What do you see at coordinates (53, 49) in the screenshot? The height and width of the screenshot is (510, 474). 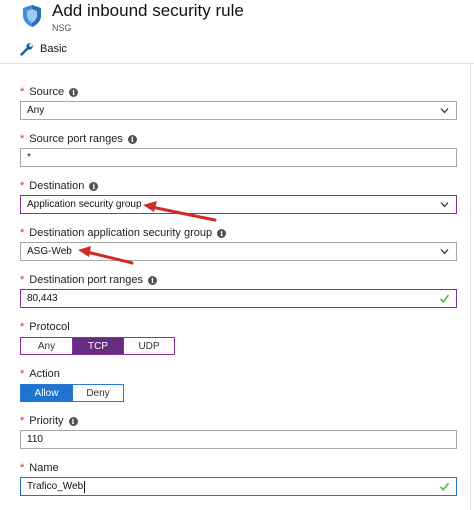 I see `basic-mode-label: Basic` at bounding box center [53, 49].